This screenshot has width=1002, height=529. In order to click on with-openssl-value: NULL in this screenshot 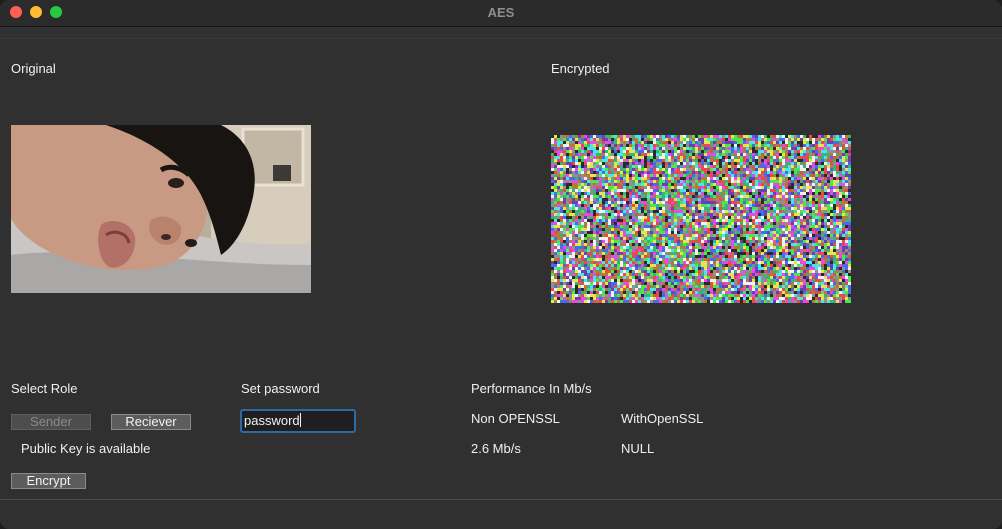, I will do `click(638, 448)`.